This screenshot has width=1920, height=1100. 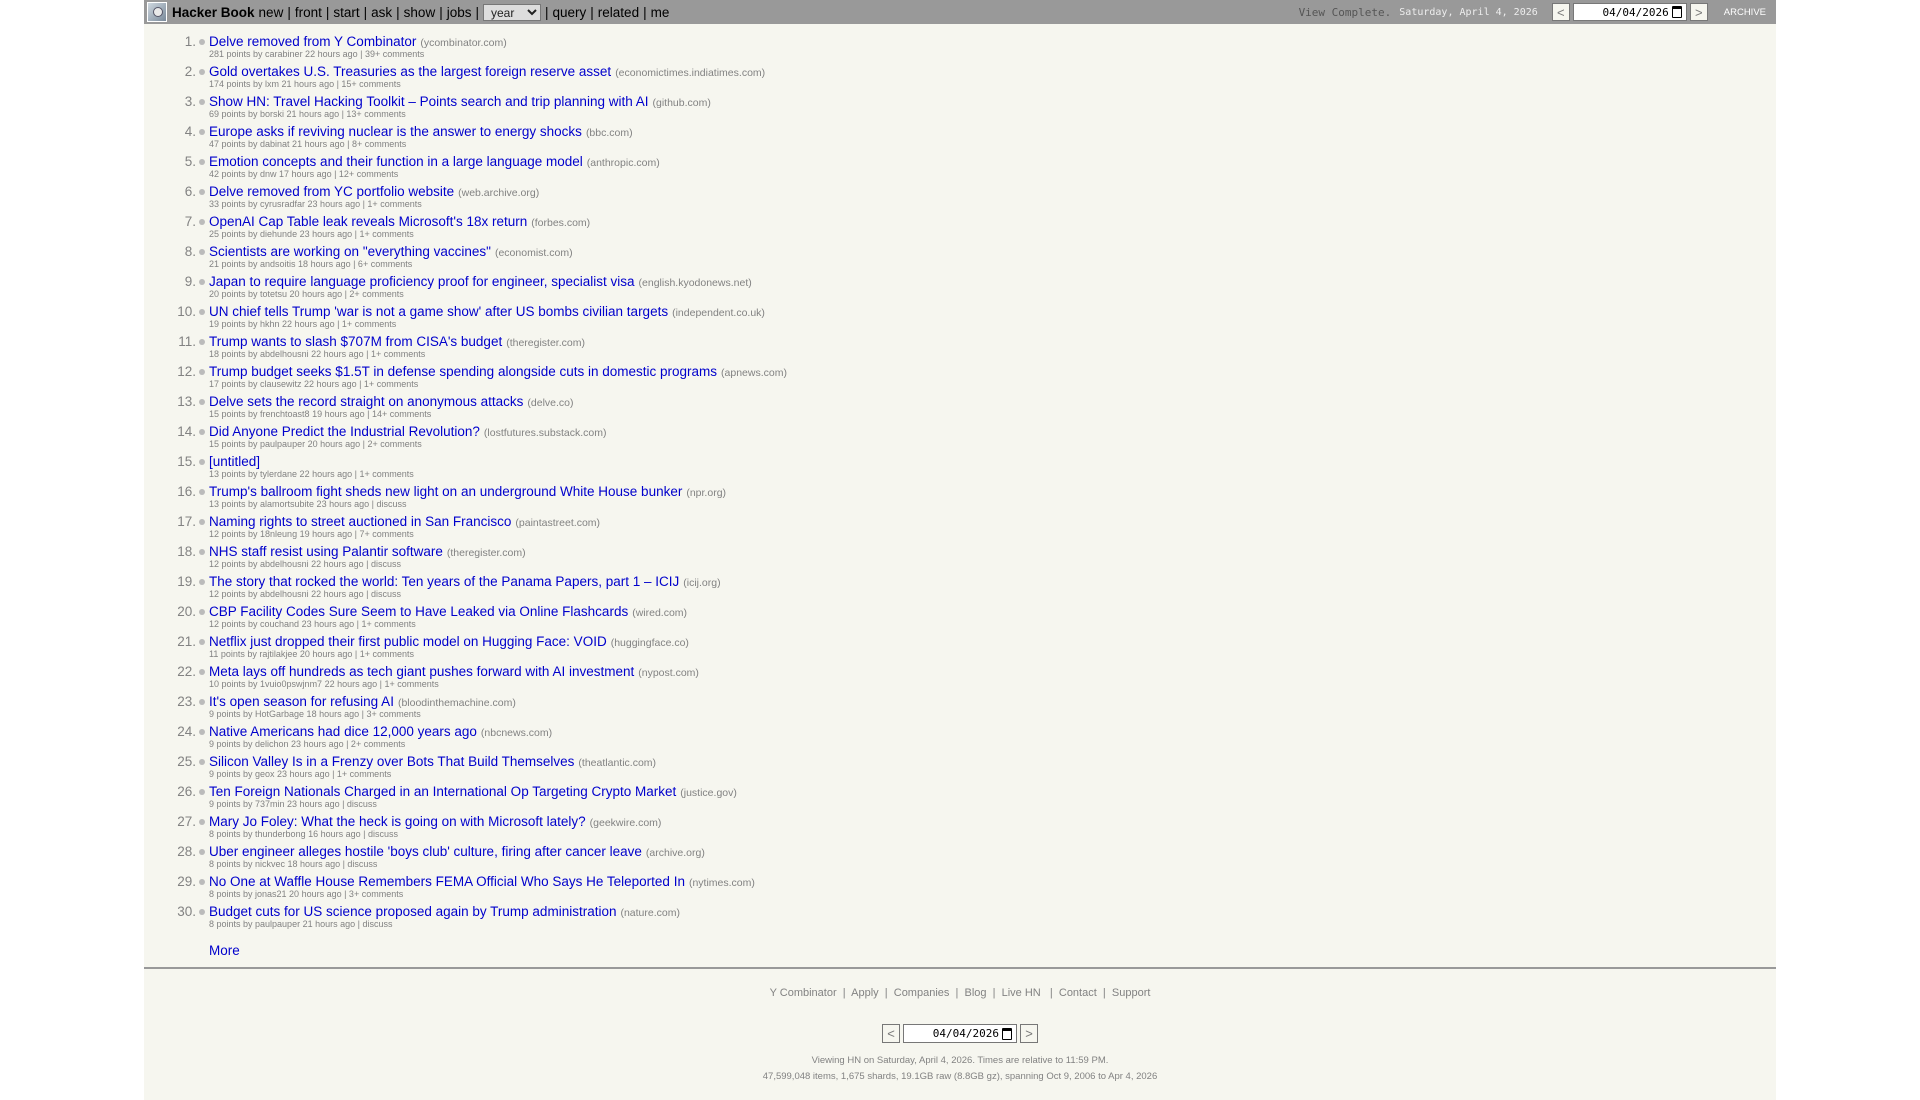 I want to click on story-site: (forbes.com), so click(x=560, y=223).